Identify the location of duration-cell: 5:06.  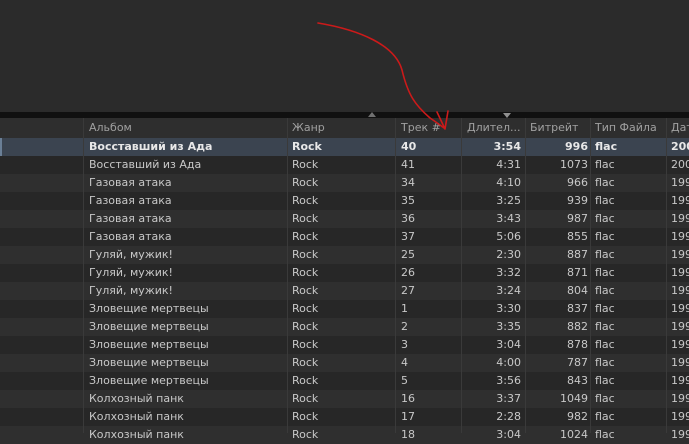
(508, 236).